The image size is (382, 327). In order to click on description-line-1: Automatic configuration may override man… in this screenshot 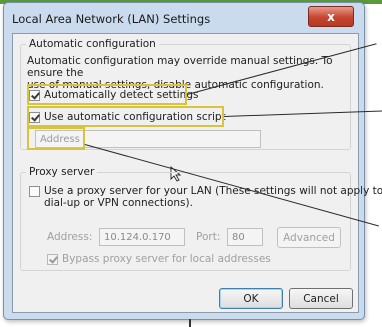, I will do `click(180, 67)`.